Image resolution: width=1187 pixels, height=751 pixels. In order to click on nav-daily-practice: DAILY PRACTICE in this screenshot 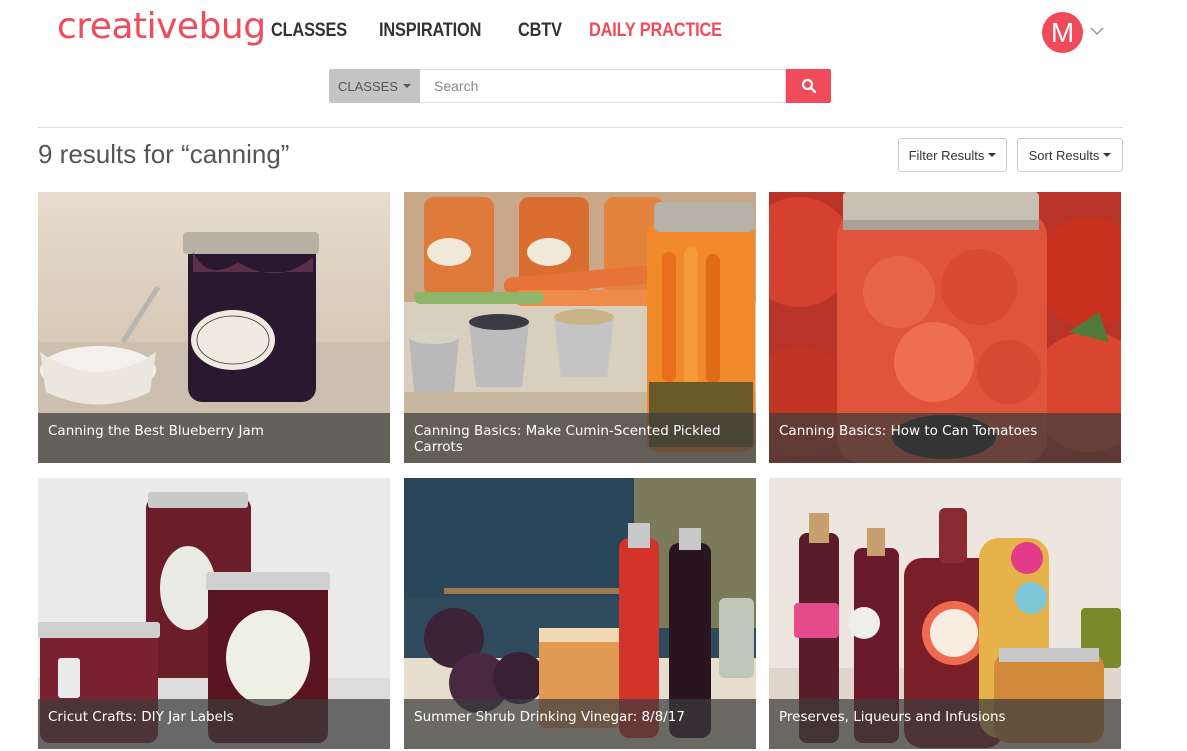, I will do `click(655, 31)`.